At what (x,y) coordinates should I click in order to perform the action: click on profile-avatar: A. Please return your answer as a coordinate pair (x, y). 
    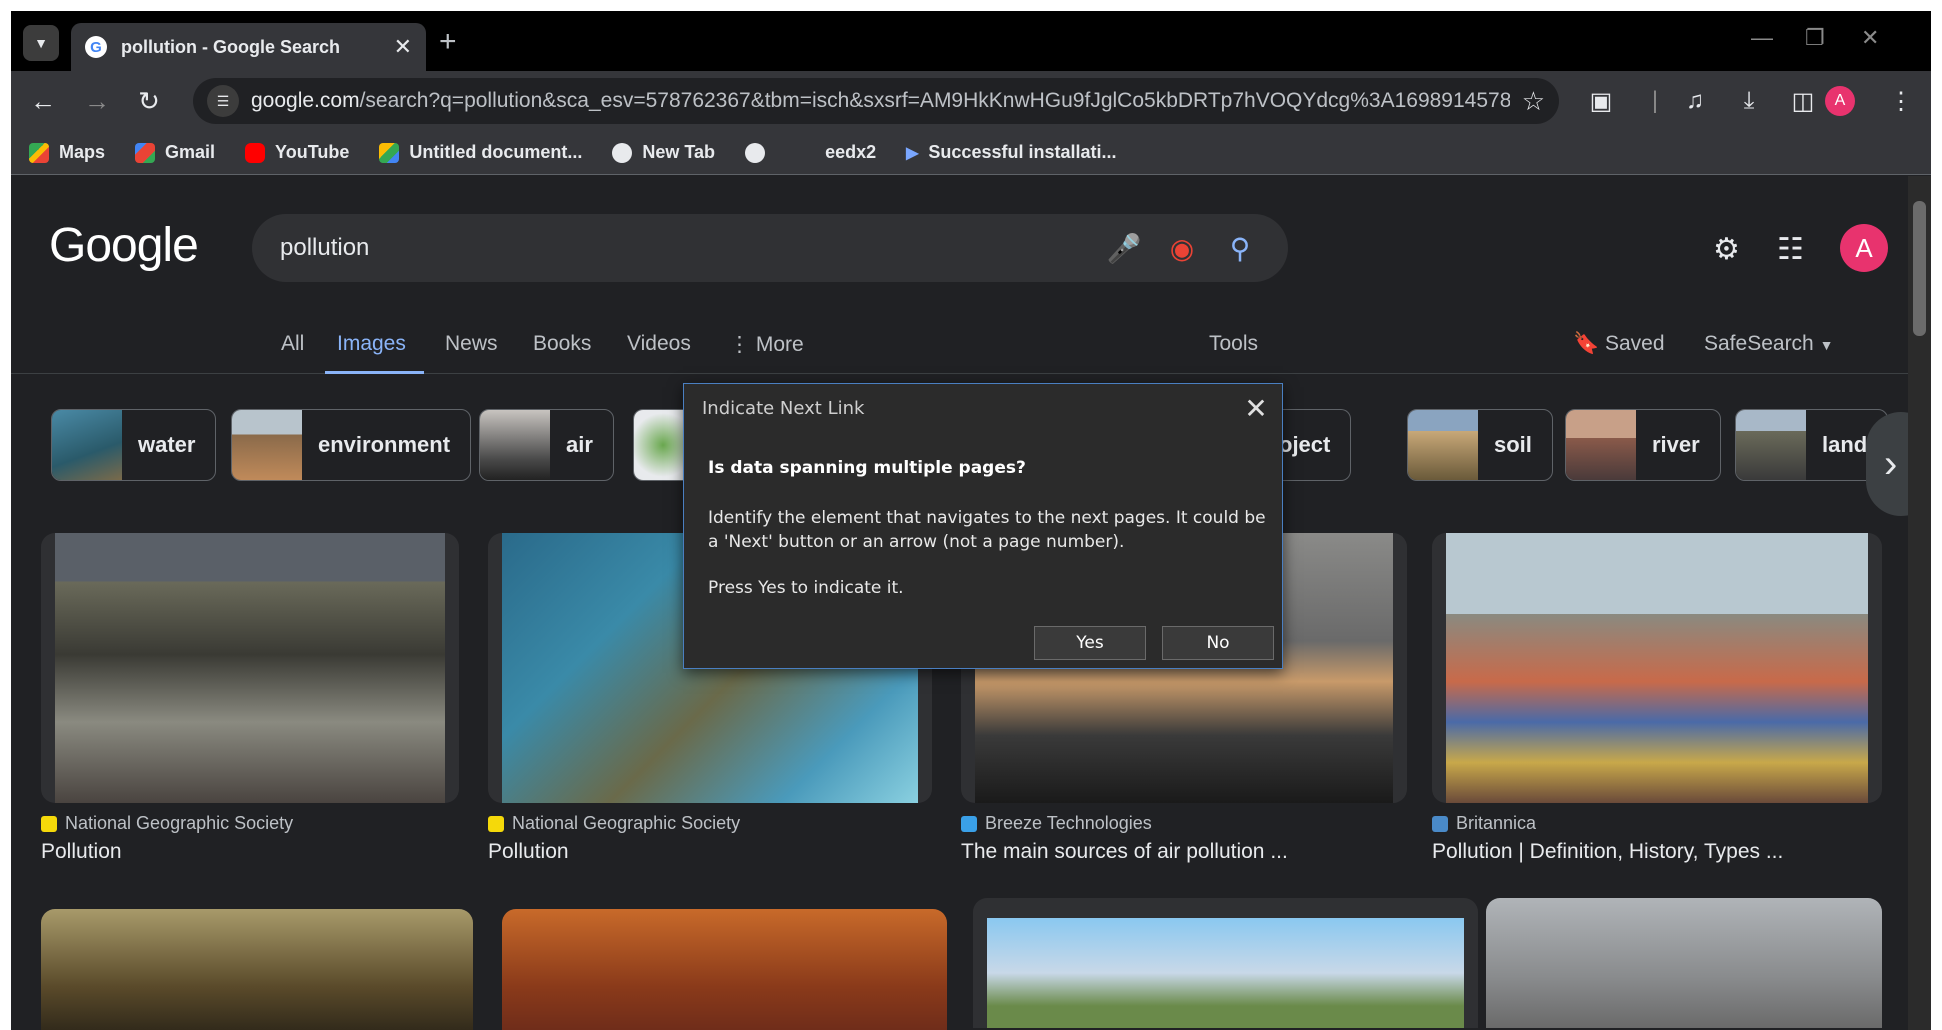
    Looking at the image, I should click on (1840, 101).